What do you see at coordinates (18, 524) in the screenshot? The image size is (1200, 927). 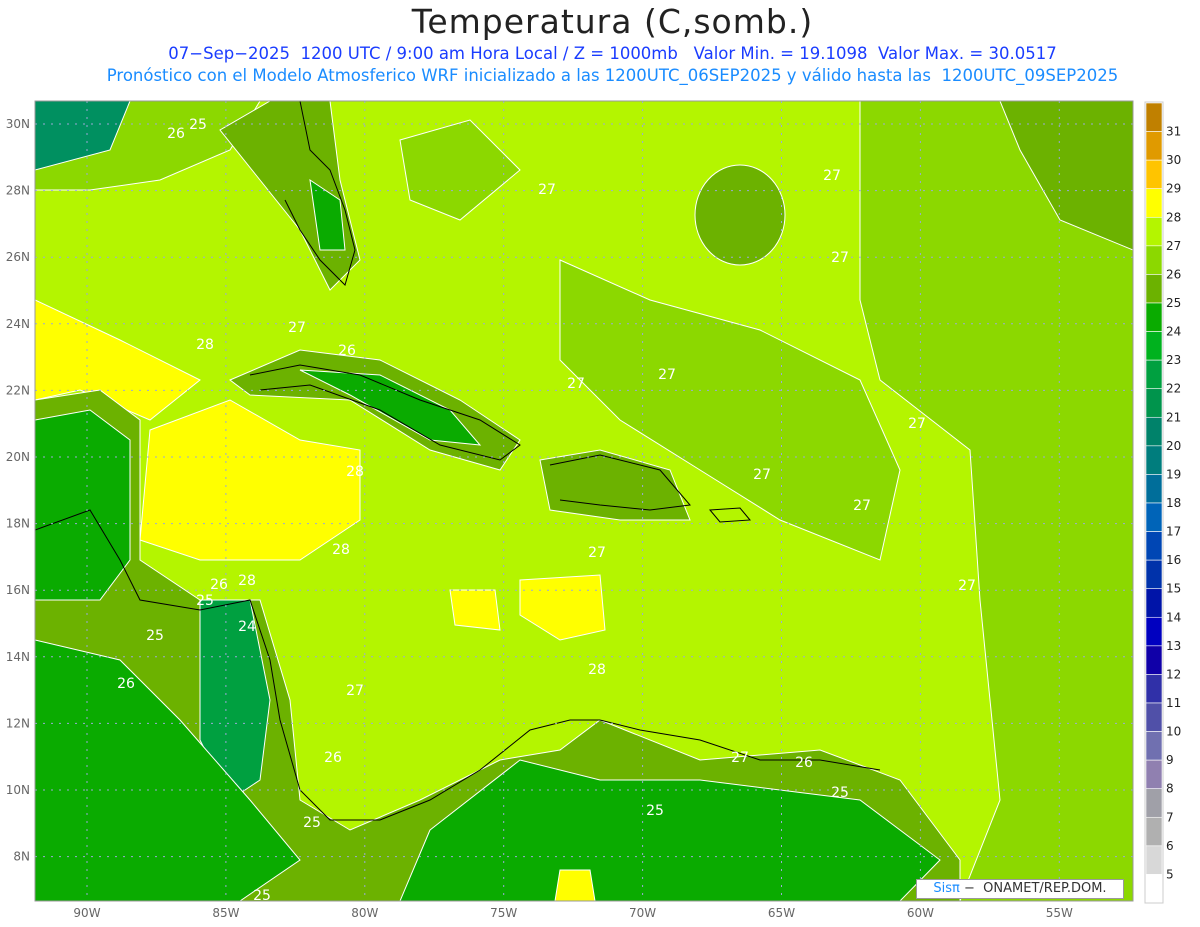 I see `lat-label: 18N` at bounding box center [18, 524].